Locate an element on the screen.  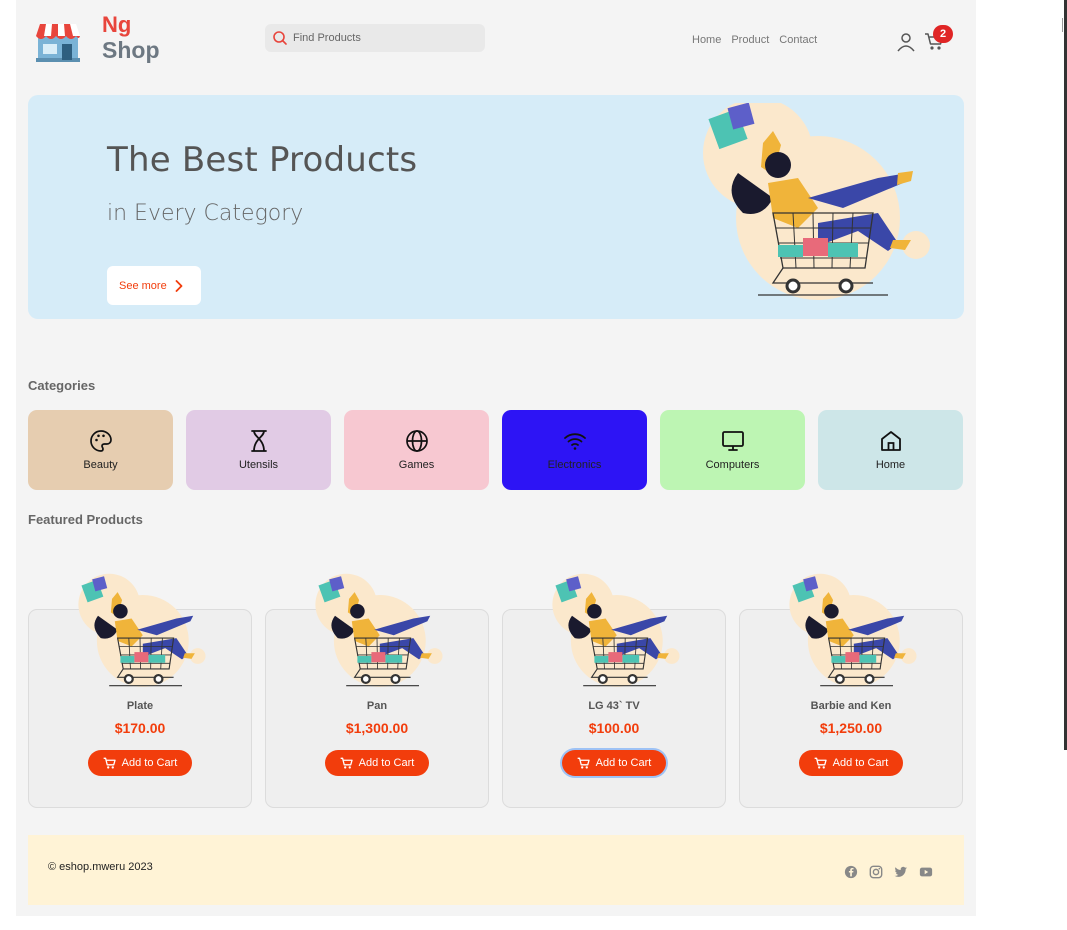
product-price: $1,250.00 is located at coordinates (851, 728).